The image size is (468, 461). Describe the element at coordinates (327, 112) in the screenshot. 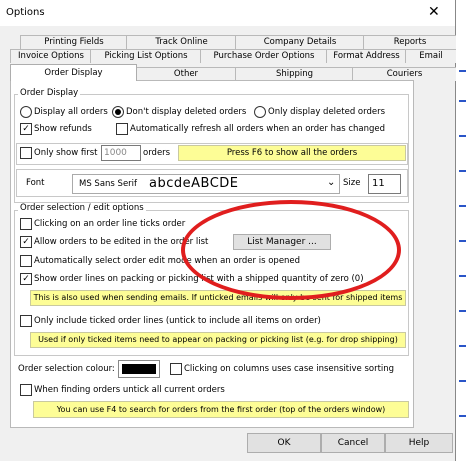

I see `only-deleted-label: Only display deleted orders` at that location.